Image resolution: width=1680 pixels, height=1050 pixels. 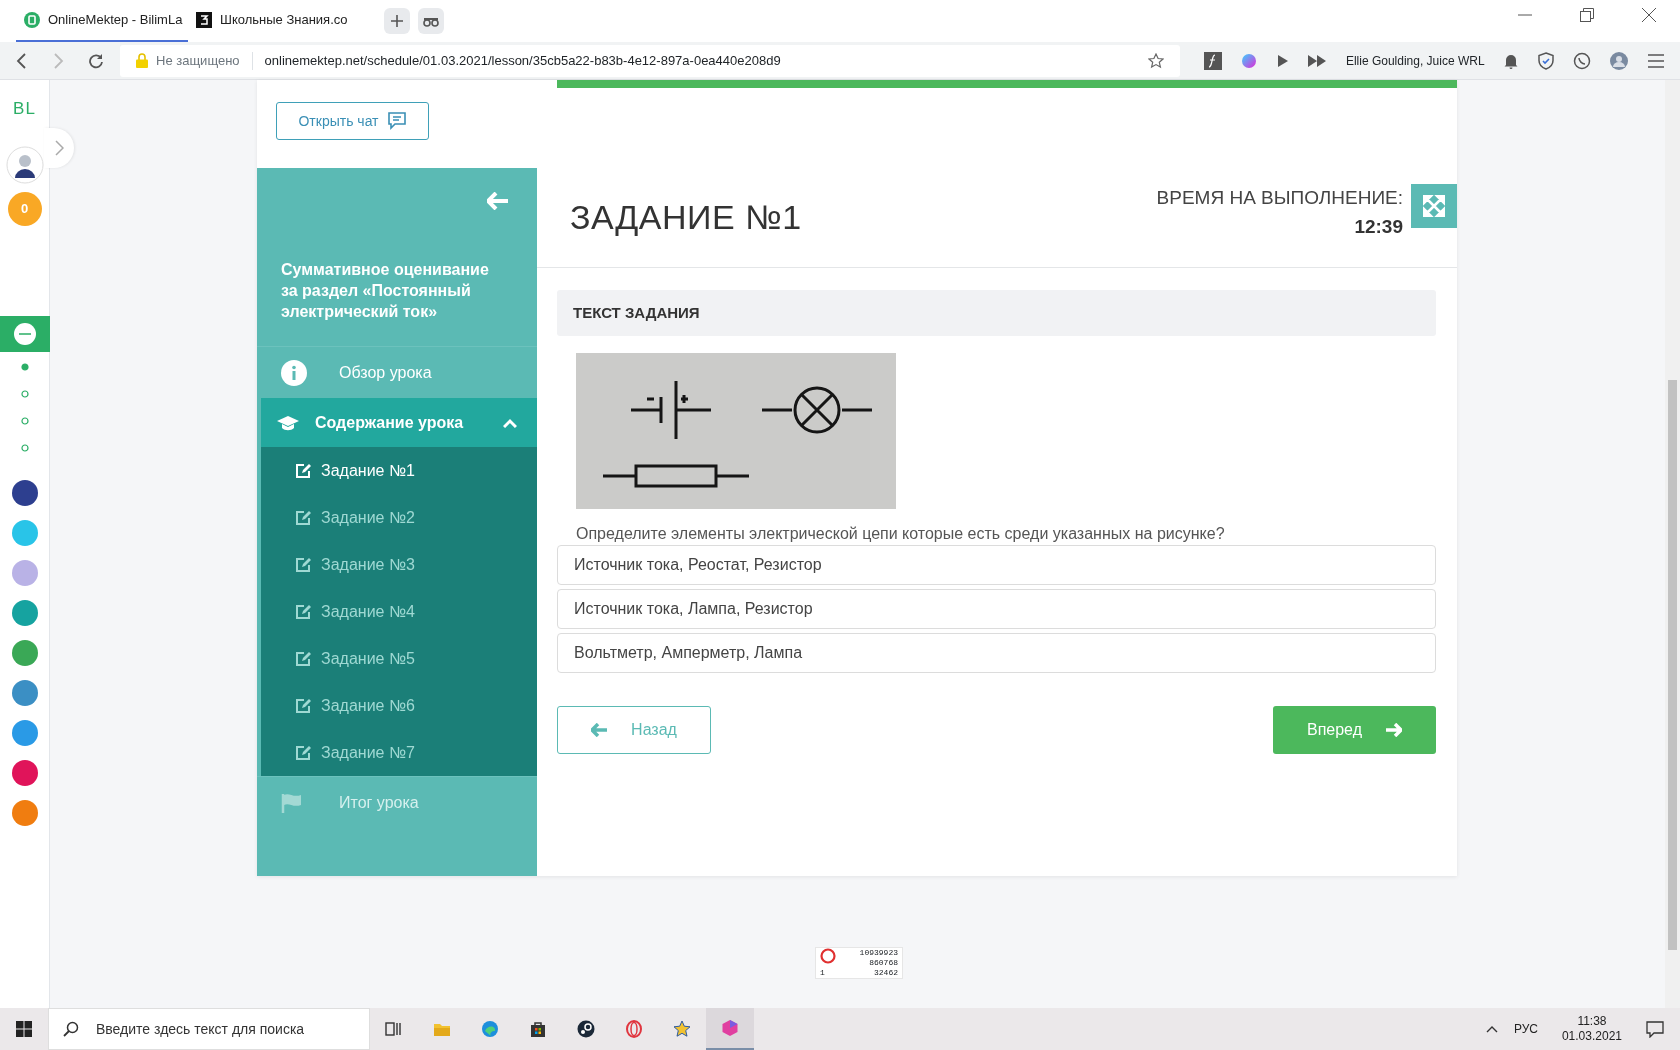 What do you see at coordinates (1672, 544) in the screenshot?
I see `scrollbar` at bounding box center [1672, 544].